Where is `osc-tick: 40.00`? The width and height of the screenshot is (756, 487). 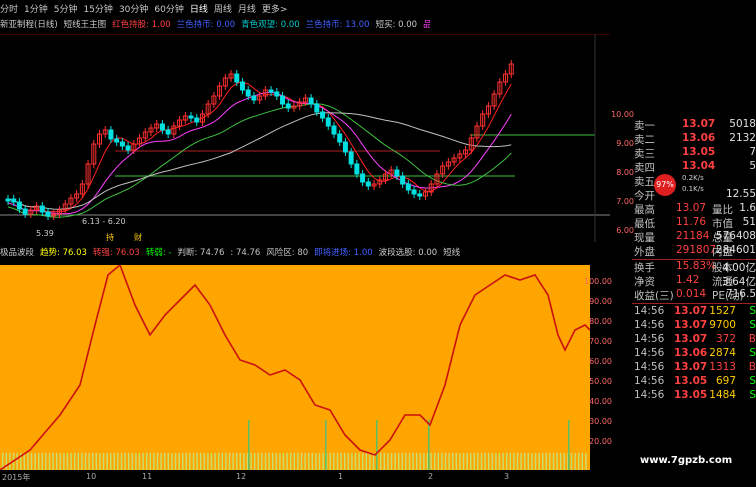
osc-tick: 40.00 is located at coordinates (600, 401).